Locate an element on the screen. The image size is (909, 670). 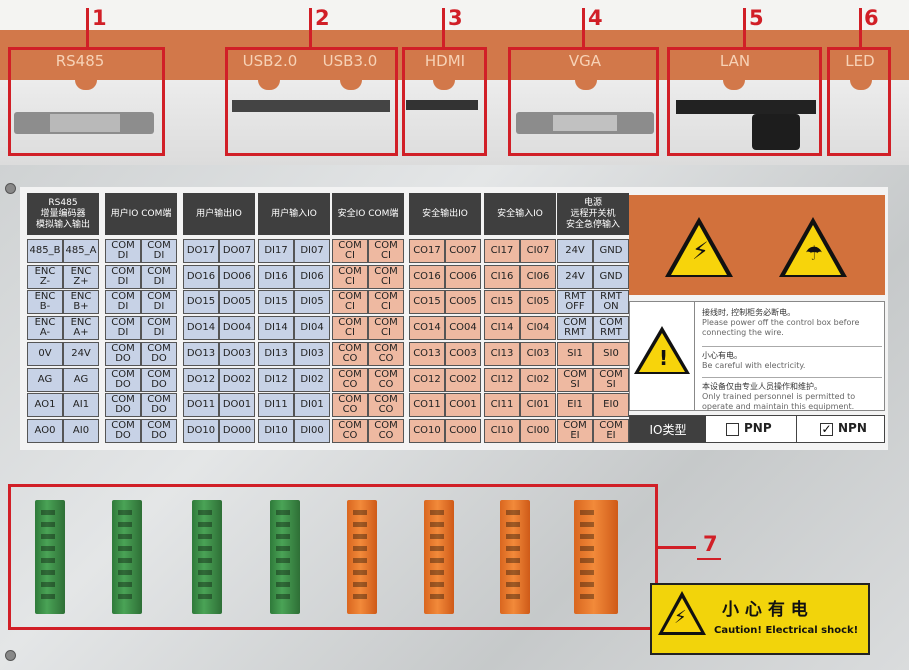
io-type-selector: IO类型 PNP ✓ NPN is located at coordinates (757, 429).